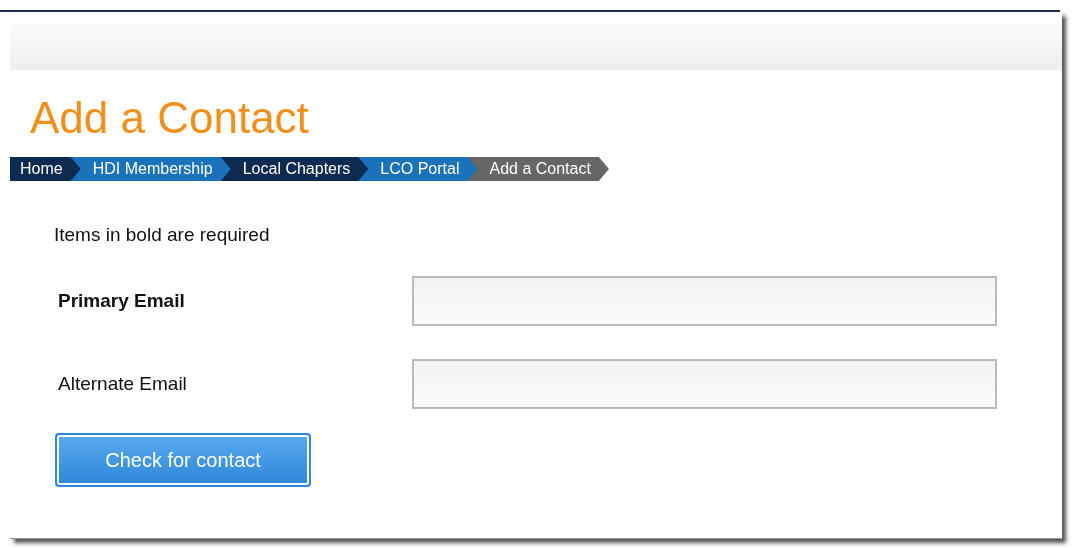  What do you see at coordinates (122, 301) in the screenshot?
I see `field-label: Primary Email` at bounding box center [122, 301].